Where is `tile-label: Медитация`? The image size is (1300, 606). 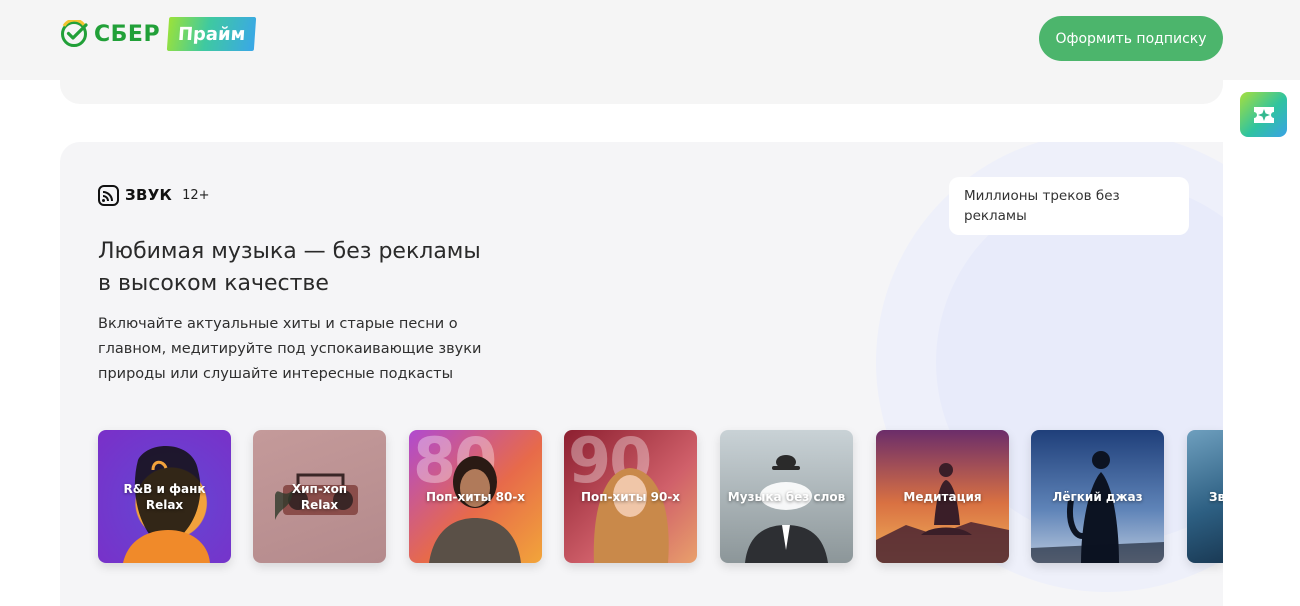
tile-label: Медитация is located at coordinates (942, 497).